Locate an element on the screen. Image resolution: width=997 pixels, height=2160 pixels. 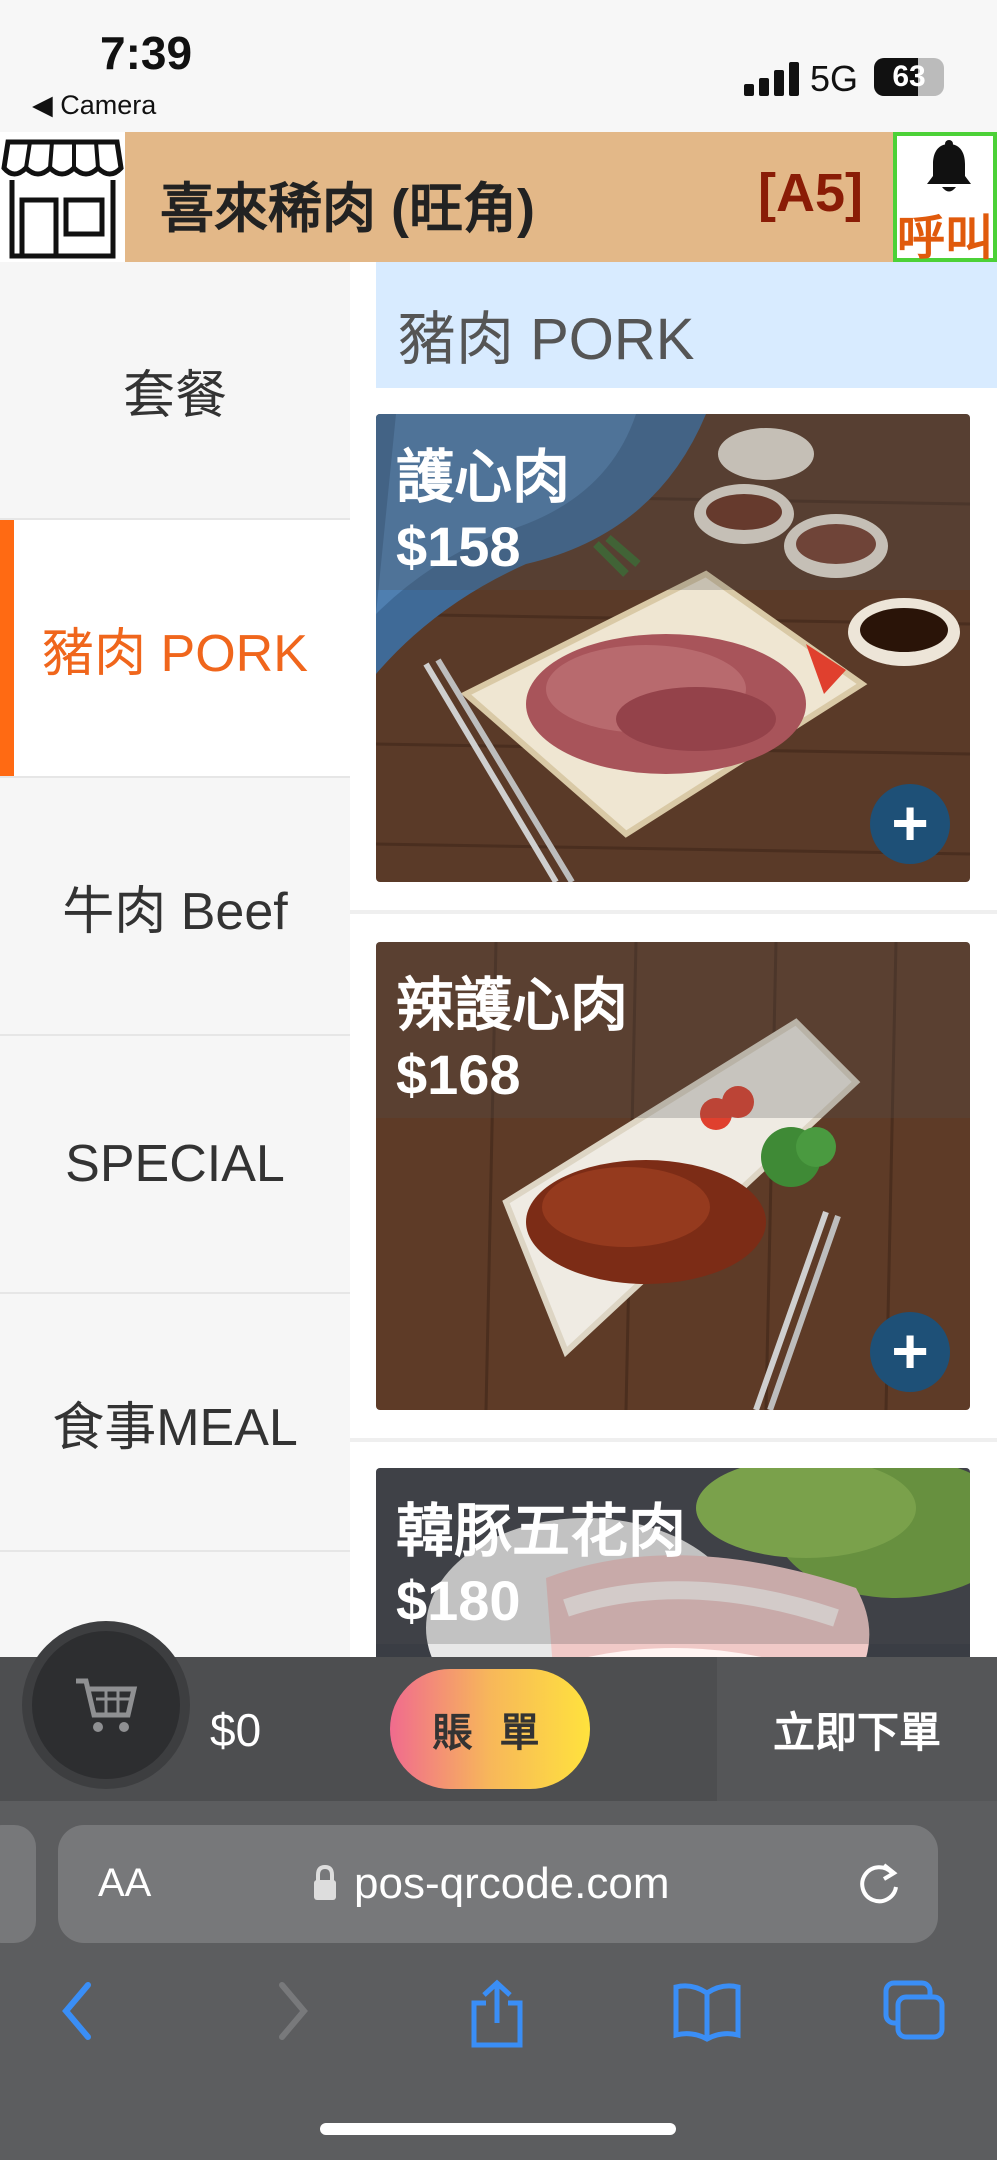
category-meal: 食事MEAL is located at coordinates (175, 1423).